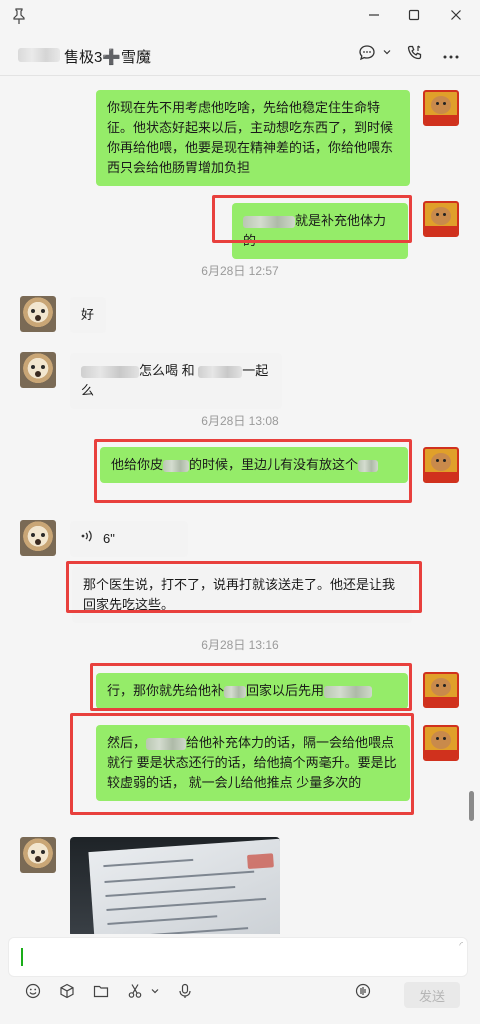 Image resolution: width=480 pixels, height=1024 pixels. Describe the element at coordinates (101, 994) in the screenshot. I see `folder-icon` at that location.